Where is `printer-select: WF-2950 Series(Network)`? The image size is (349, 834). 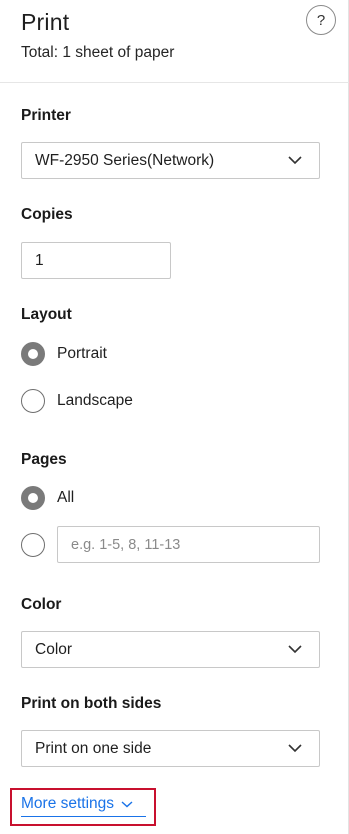
printer-select: WF-2950 Series(Network) is located at coordinates (170, 160).